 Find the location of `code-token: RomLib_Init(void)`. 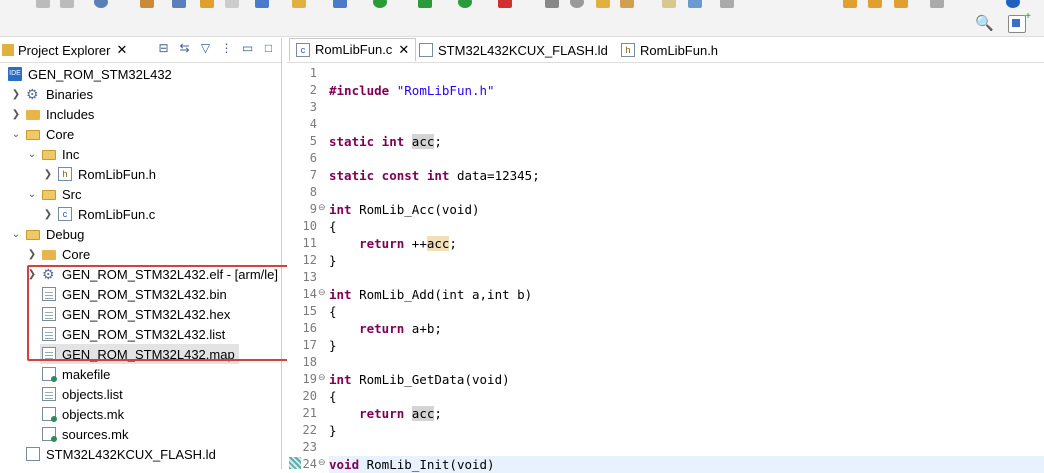

code-token: RomLib_Init(void) is located at coordinates (427, 464).